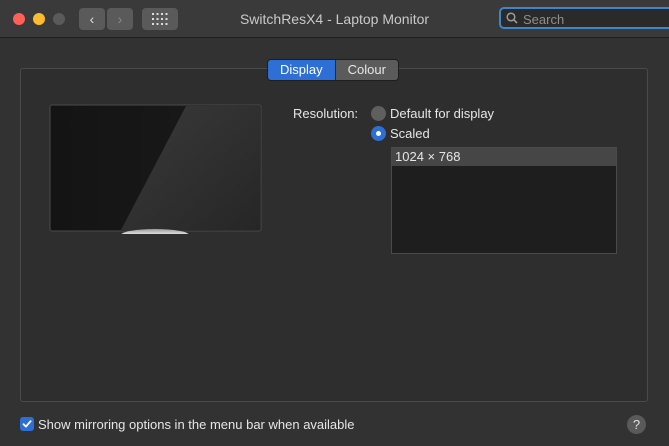  Describe the element at coordinates (442, 113) in the screenshot. I see `default-resolution-label: Default for display` at that location.